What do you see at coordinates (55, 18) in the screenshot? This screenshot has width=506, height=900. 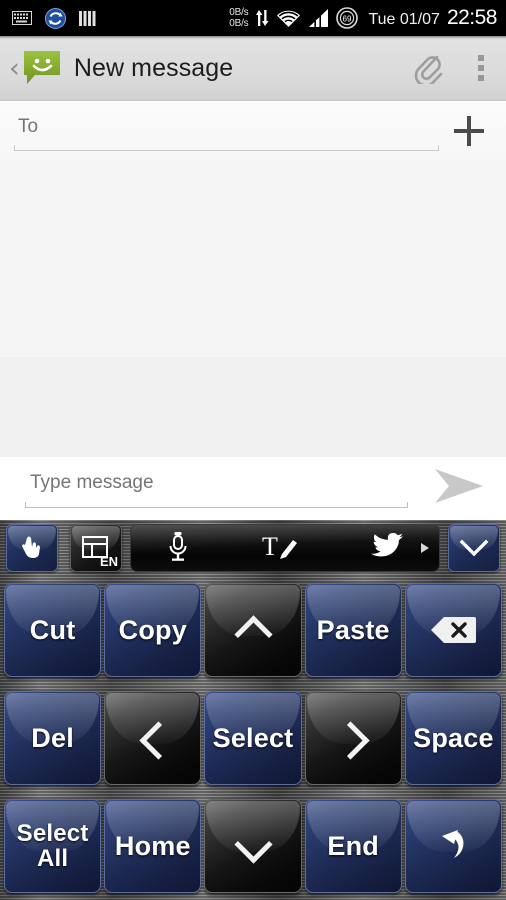 I see `sync-icon` at bounding box center [55, 18].